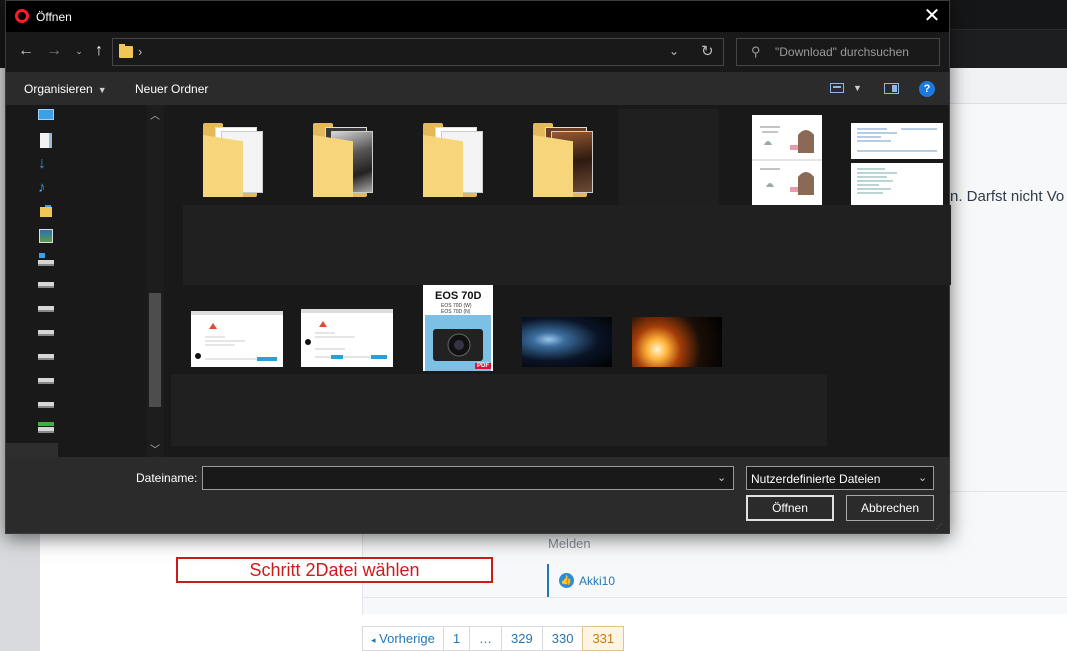 This screenshot has height=651, width=1067. I want to click on pdf-badge: PDF, so click(483, 366).